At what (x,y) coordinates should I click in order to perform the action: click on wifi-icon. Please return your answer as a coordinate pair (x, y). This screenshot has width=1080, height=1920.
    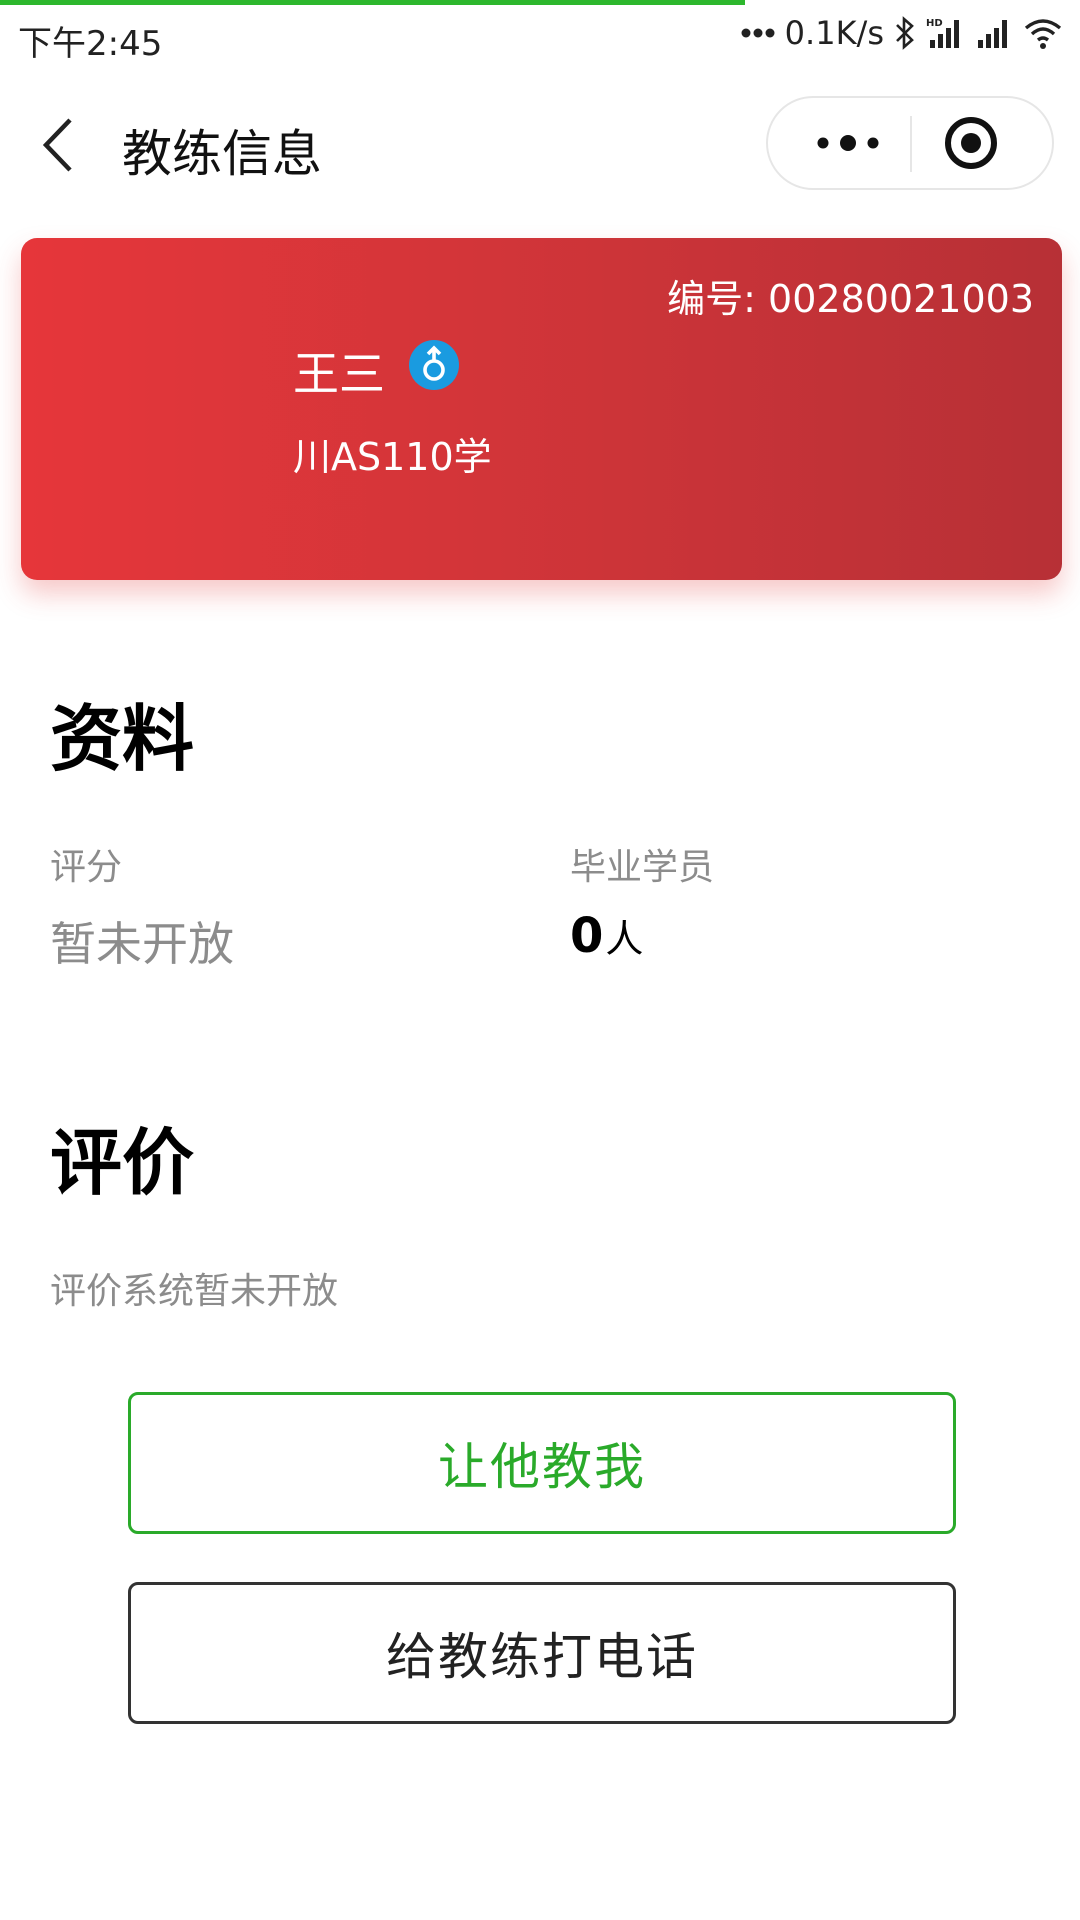
    Looking at the image, I should click on (1043, 33).